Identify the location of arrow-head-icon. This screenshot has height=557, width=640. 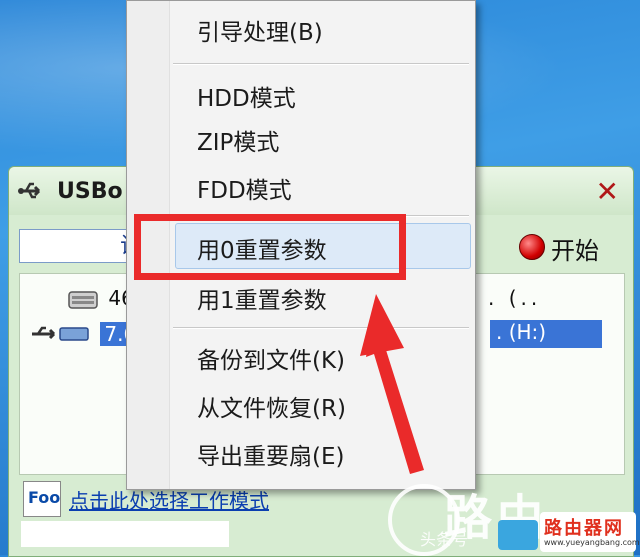
(382, 325).